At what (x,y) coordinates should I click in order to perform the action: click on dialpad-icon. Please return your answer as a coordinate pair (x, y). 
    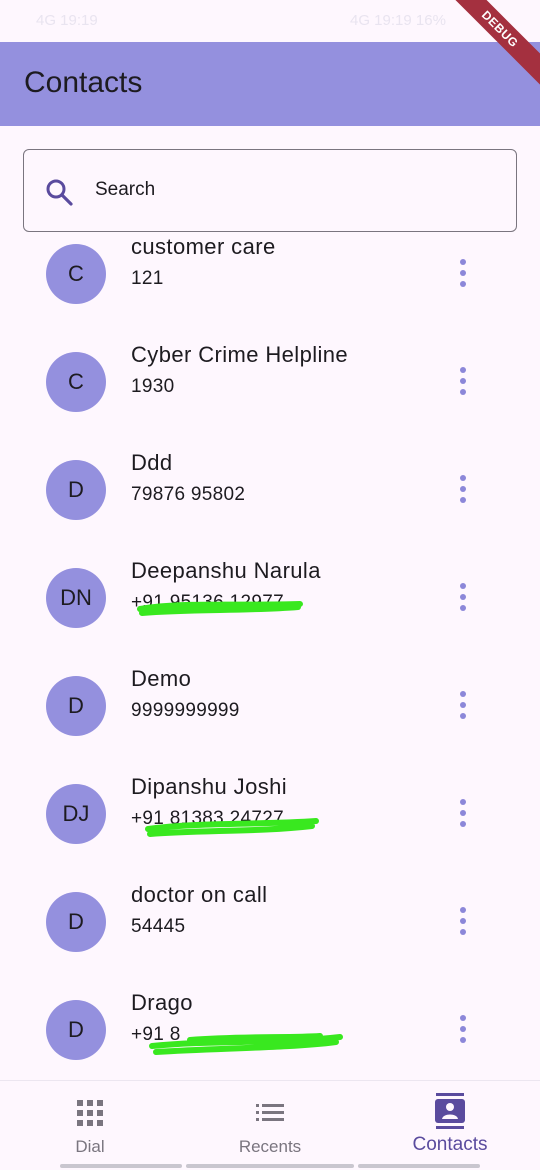
    Looking at the image, I should click on (90, 1113).